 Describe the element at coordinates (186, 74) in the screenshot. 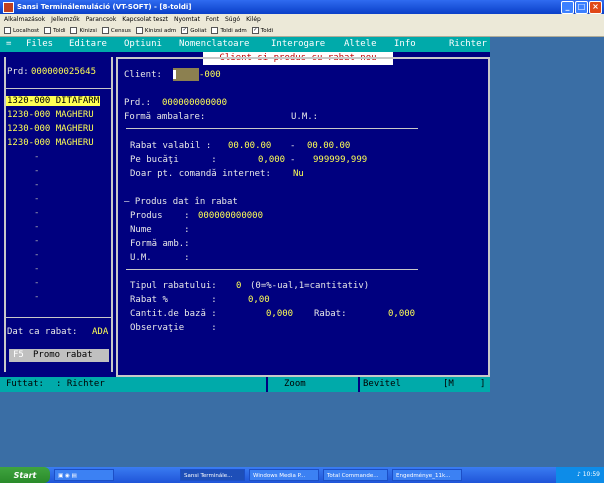

I see `client-input` at that location.